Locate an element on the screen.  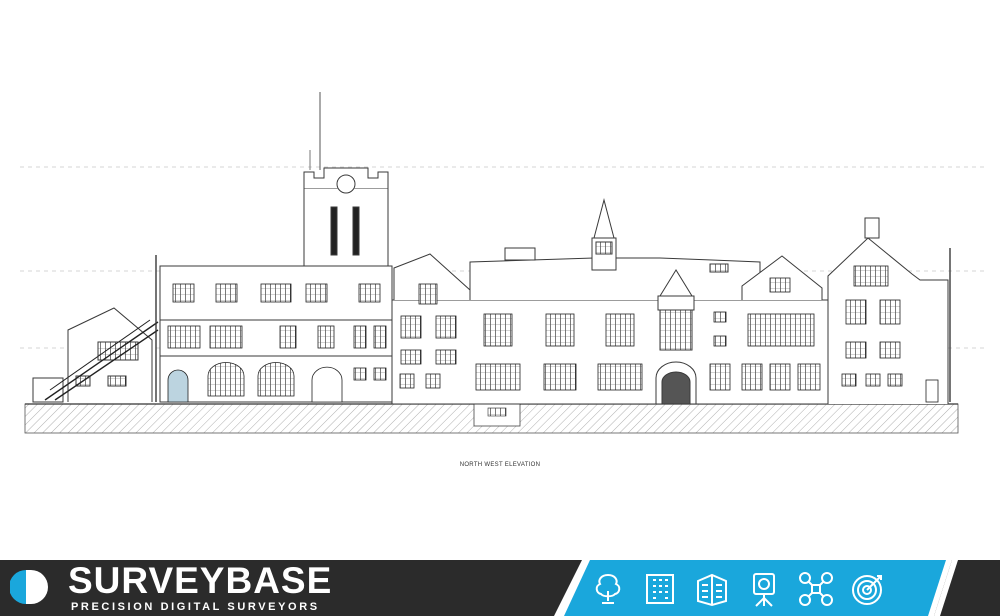
drawing-caption: NORTH WEST ELEVATION is located at coordinates (500, 465).